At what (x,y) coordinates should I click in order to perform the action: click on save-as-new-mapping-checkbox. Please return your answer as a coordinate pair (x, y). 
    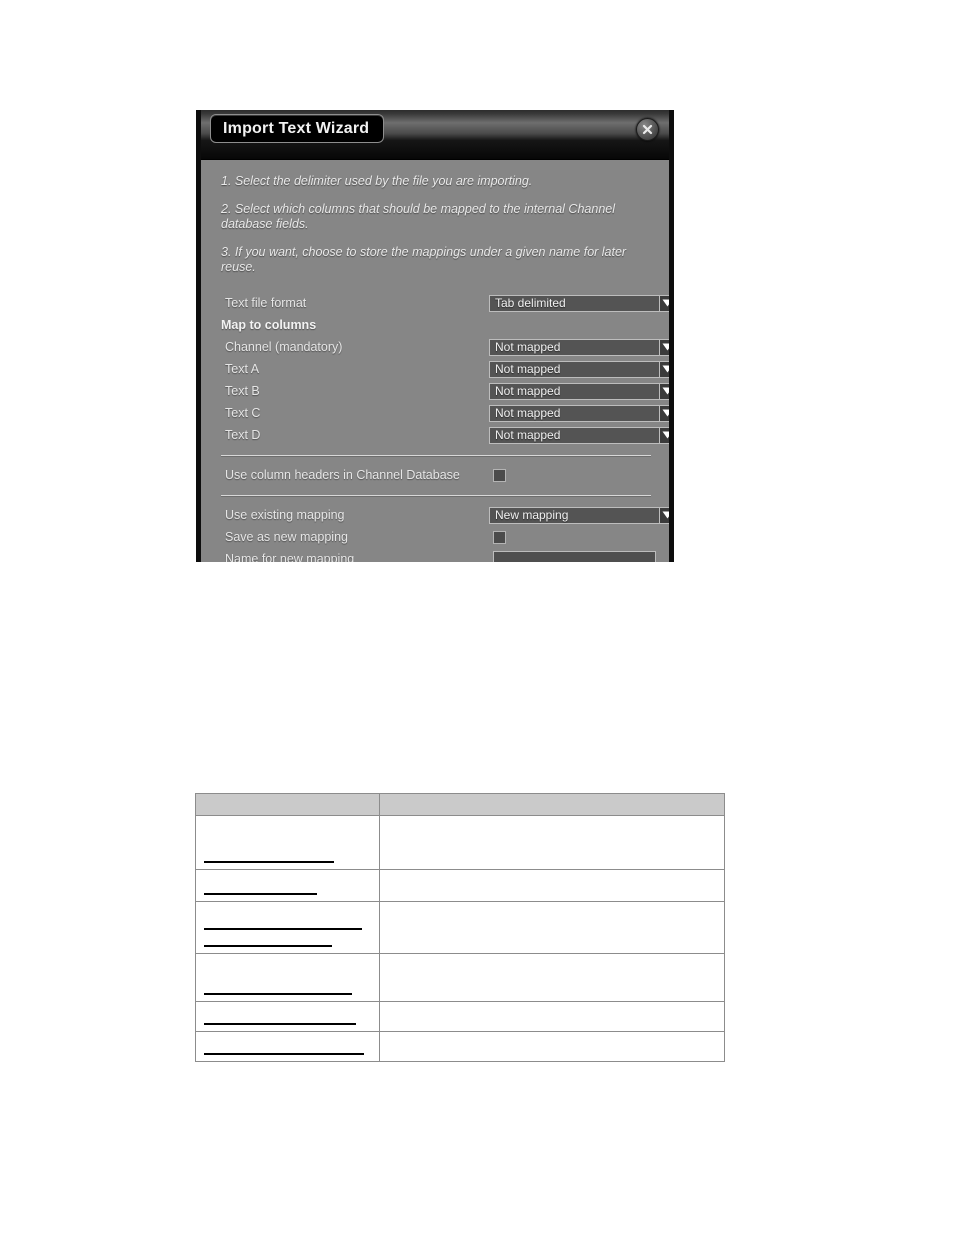
    Looking at the image, I should click on (499, 537).